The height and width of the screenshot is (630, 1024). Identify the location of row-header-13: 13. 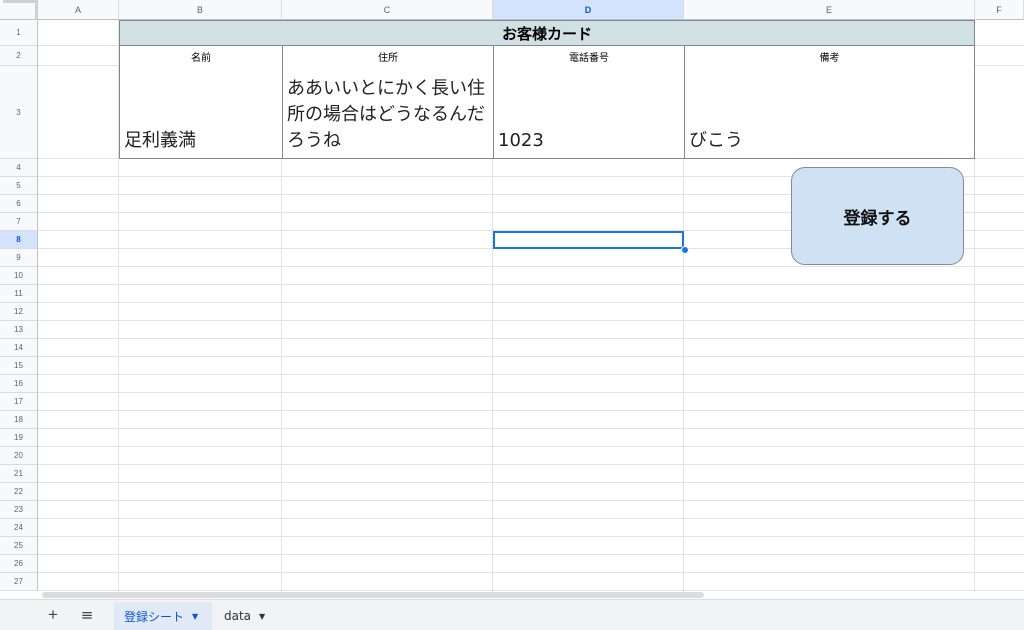
(19, 330).